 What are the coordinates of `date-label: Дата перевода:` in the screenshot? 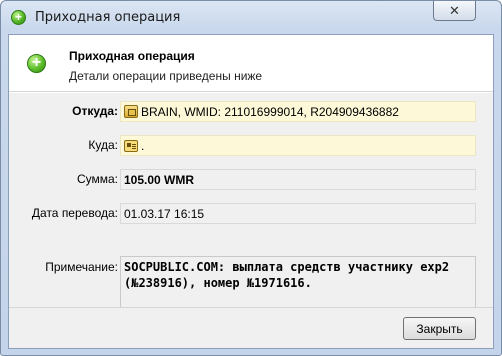 It's located at (74, 213).